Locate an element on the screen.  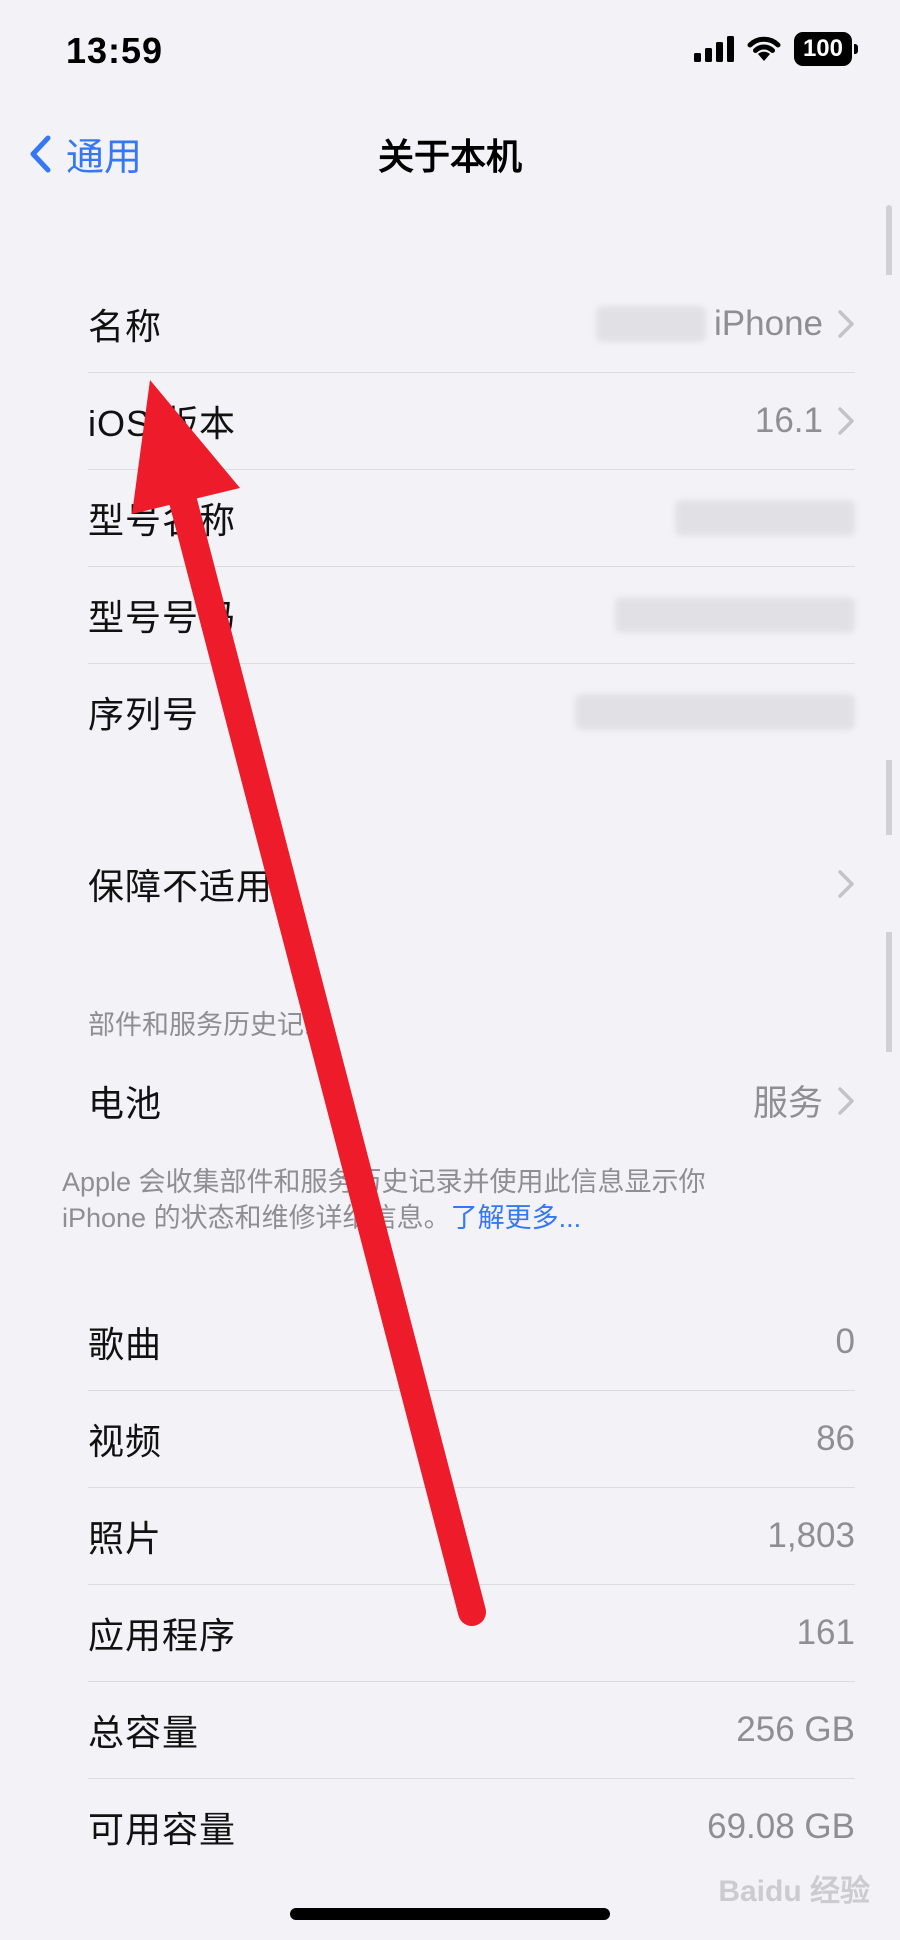
navigation-bar: 通用 关于本机 is located at coordinates (450, 150).